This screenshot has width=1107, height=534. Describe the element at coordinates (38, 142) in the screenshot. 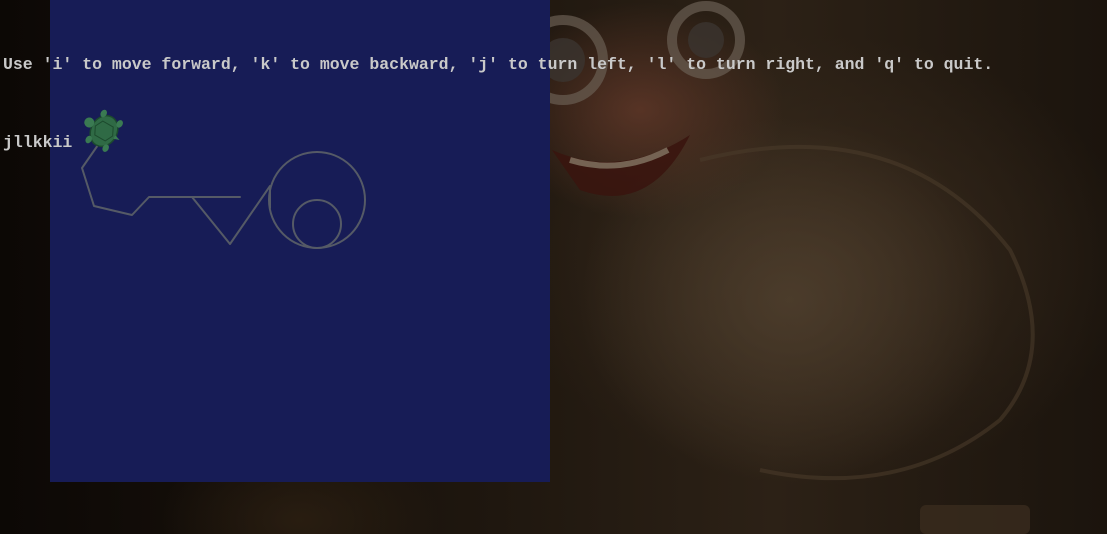

I see `keystroke-echo: jllkkii` at that location.